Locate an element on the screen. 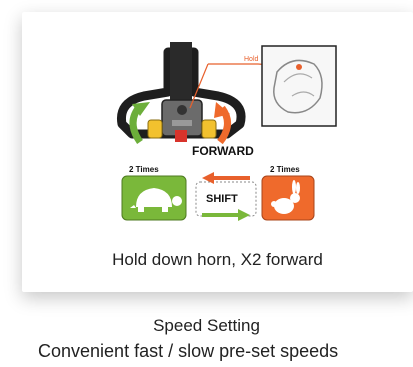 The width and height of the screenshot is (413, 367). right-thumb-wheel is located at coordinates (209, 129).